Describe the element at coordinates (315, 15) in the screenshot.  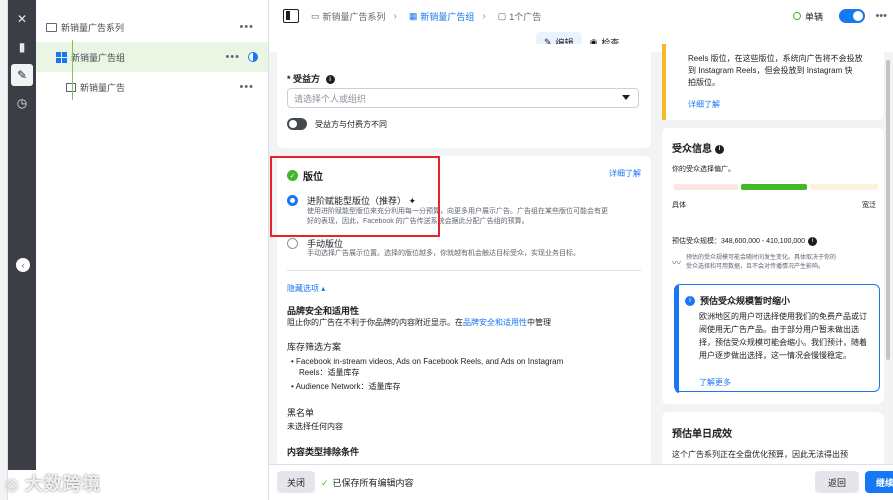
I see `folder-icon: ▭` at that location.